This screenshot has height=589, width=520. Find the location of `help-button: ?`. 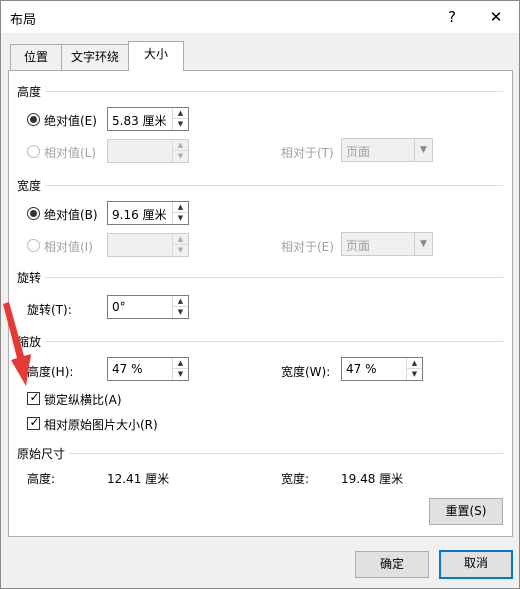

help-button: ? is located at coordinates (452, 17).